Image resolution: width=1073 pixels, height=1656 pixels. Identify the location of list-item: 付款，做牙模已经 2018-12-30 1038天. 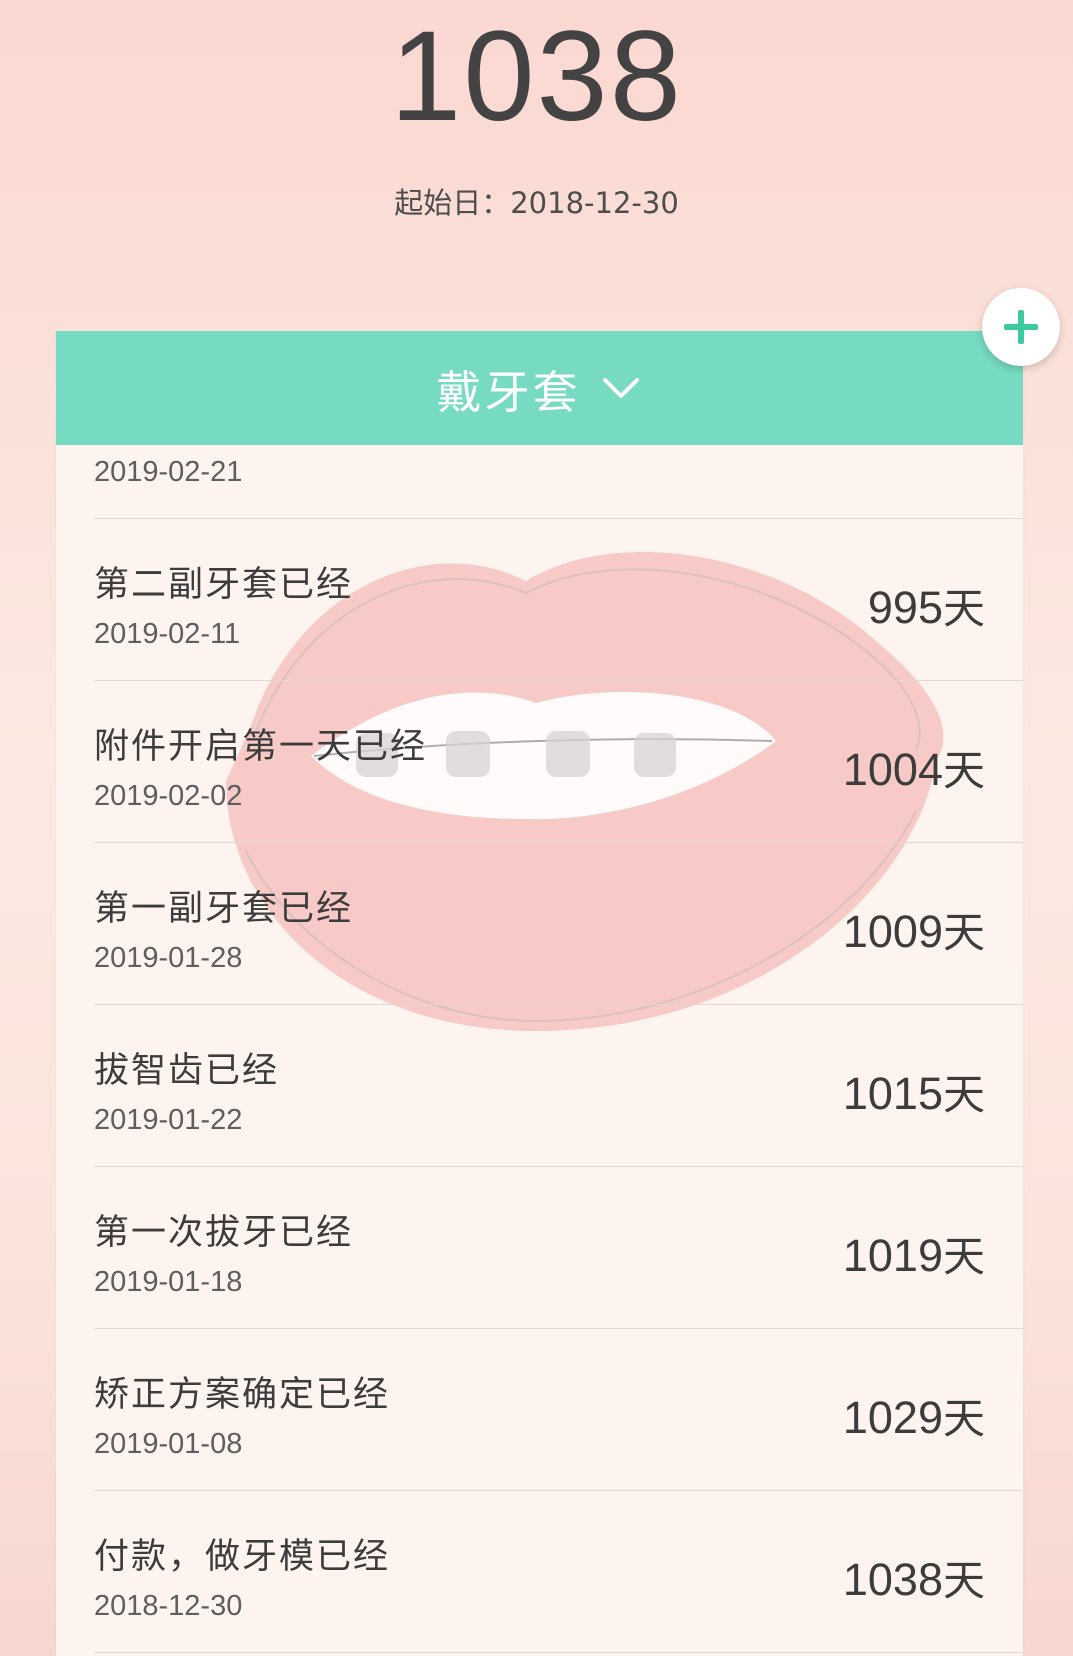
(558, 1571).